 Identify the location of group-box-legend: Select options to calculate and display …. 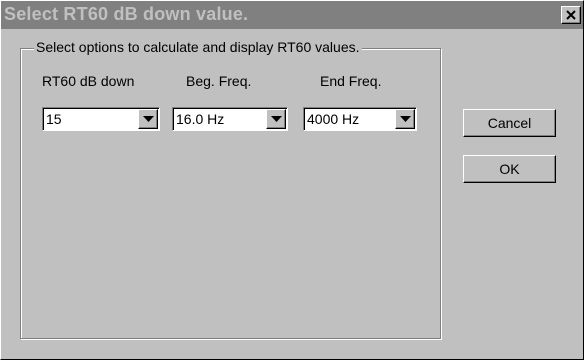
(198, 47).